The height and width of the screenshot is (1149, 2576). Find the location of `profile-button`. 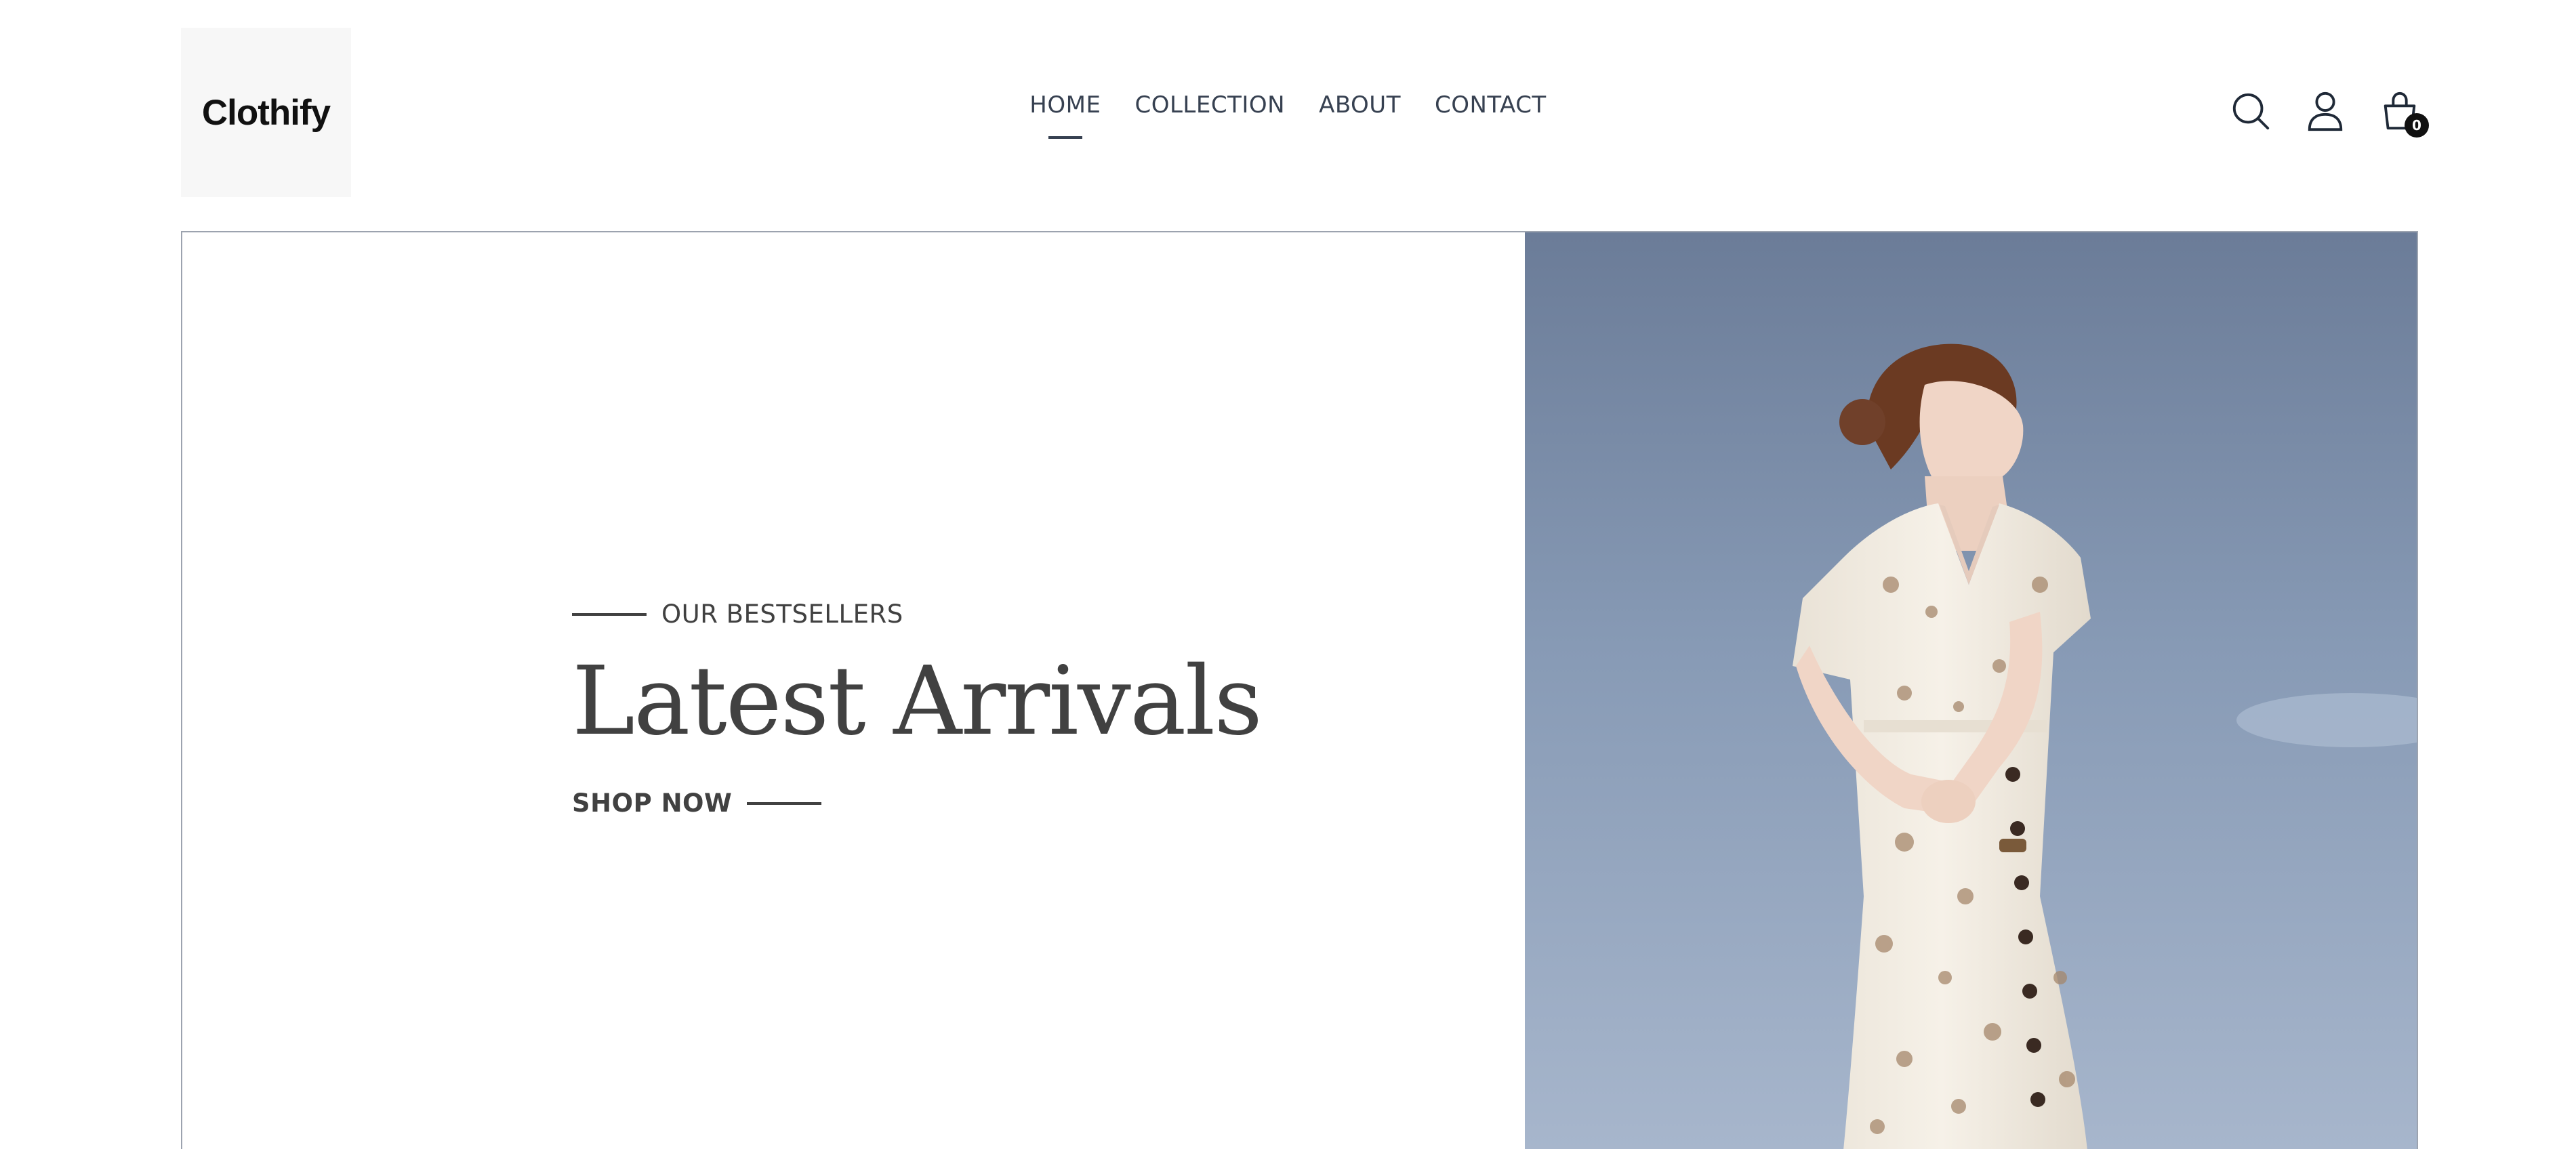

profile-button is located at coordinates (2326, 111).